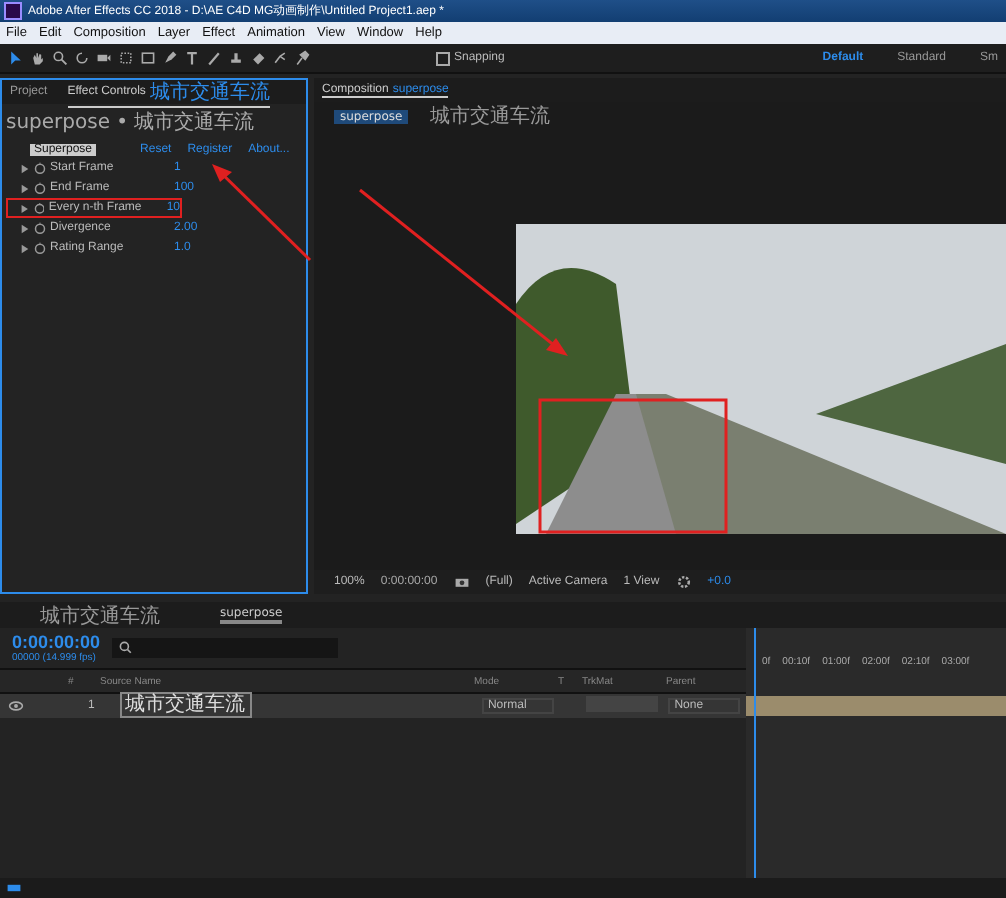  Describe the element at coordinates (225, 648) in the screenshot. I see `search-field` at that location.